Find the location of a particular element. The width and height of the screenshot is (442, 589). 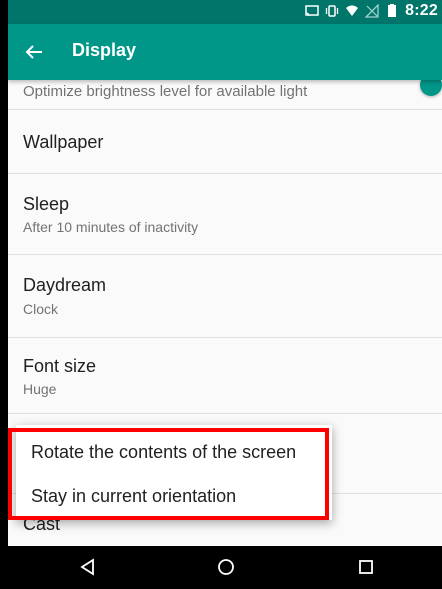

navigation-bar is located at coordinates (225, 567).